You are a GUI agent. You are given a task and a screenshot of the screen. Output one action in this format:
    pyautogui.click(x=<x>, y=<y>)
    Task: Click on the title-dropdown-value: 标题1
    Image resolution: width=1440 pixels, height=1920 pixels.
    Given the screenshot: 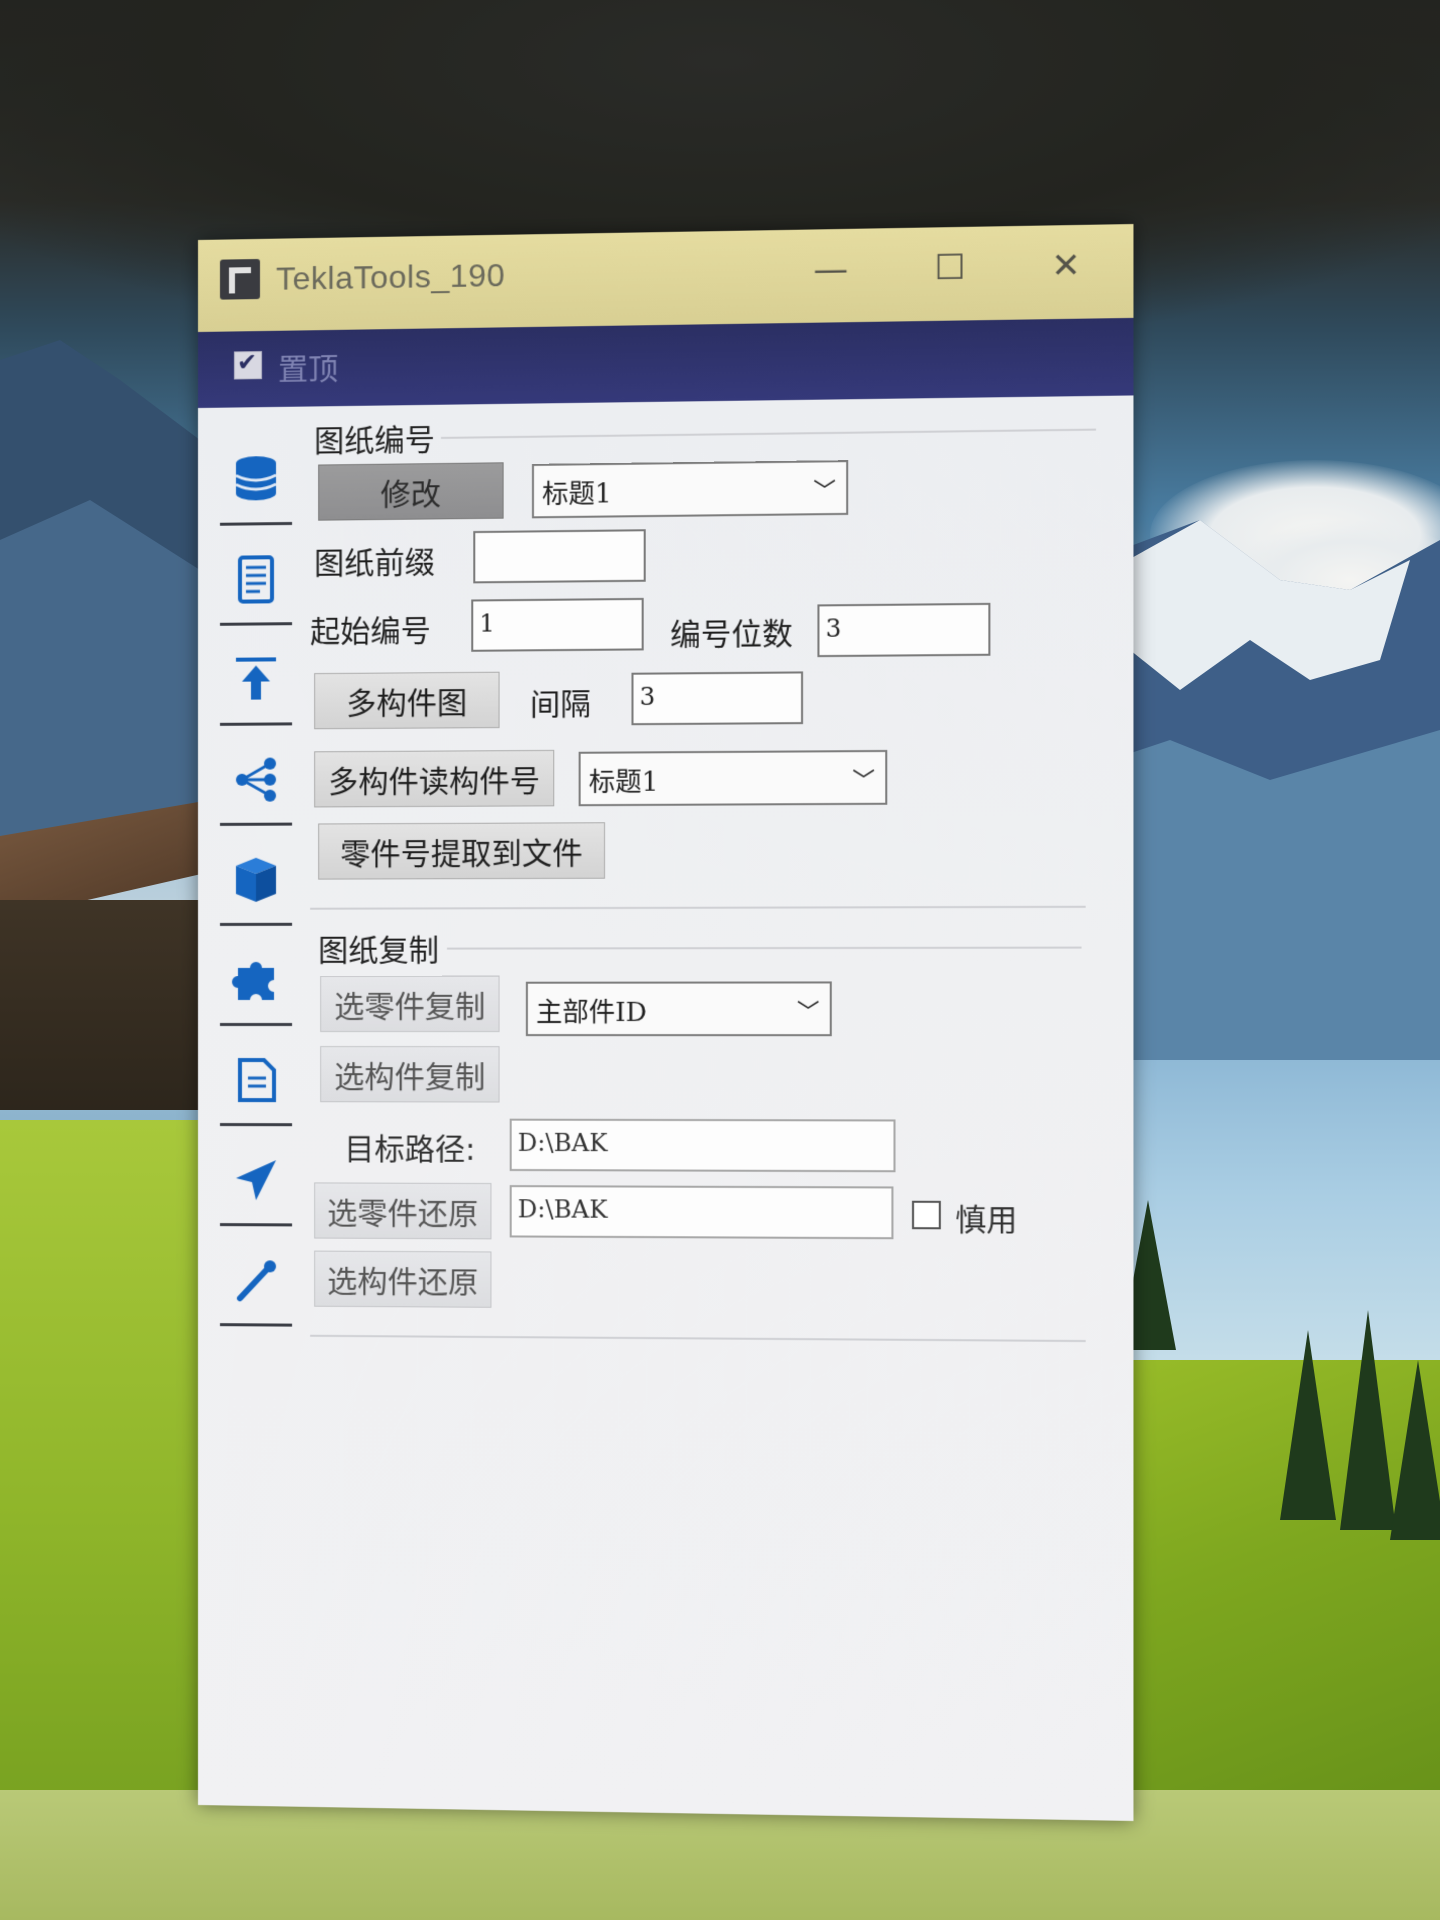 What is the action you would take?
    pyautogui.click(x=577, y=495)
    